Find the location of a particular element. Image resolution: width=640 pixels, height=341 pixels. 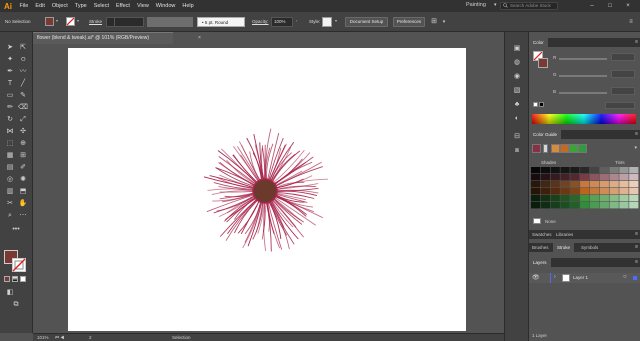

free-transform-icon: ⬚ is located at coordinates (10, 144).